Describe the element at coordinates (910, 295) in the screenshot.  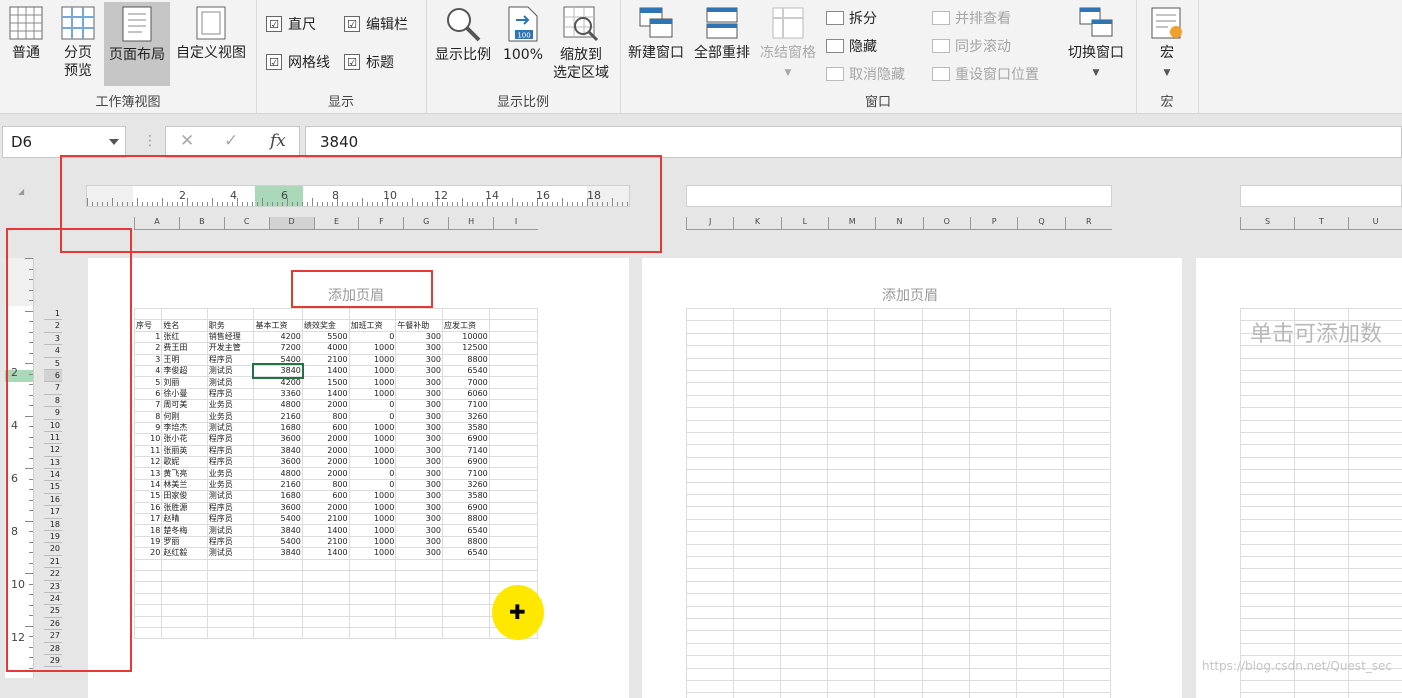
I see `add-header-placeholder-page-2: 添加页眉` at that location.